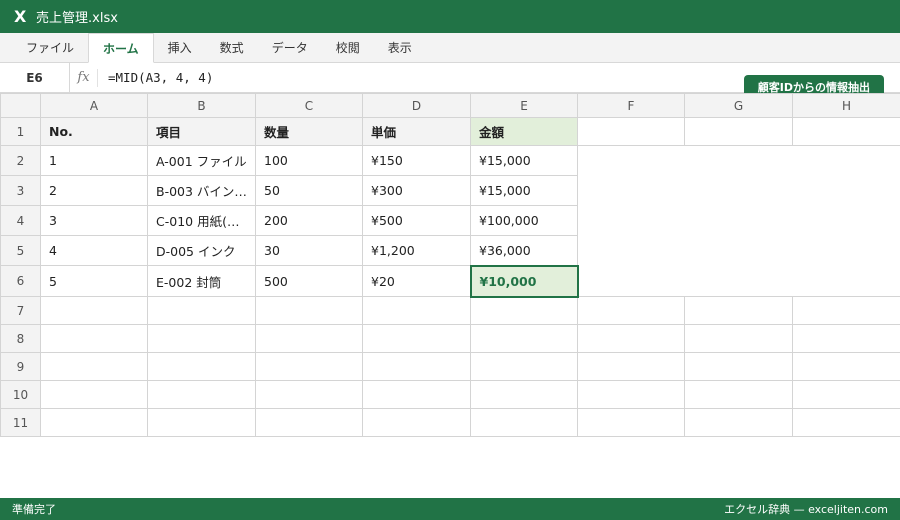  I want to click on column-header-g: G, so click(738, 105).